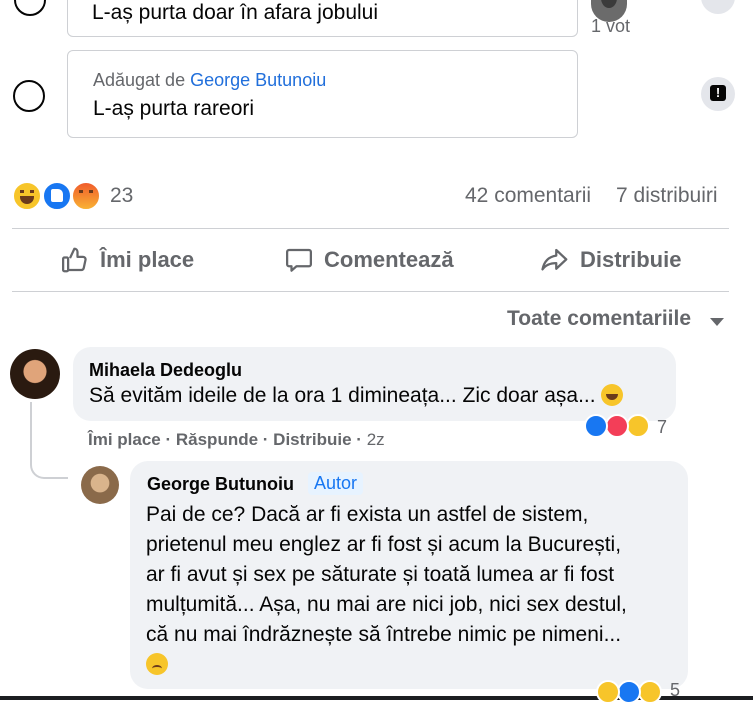 This screenshot has height=704, width=753. Describe the element at coordinates (312, 439) in the screenshot. I see `comment-1-share-link: Distribuie` at that location.